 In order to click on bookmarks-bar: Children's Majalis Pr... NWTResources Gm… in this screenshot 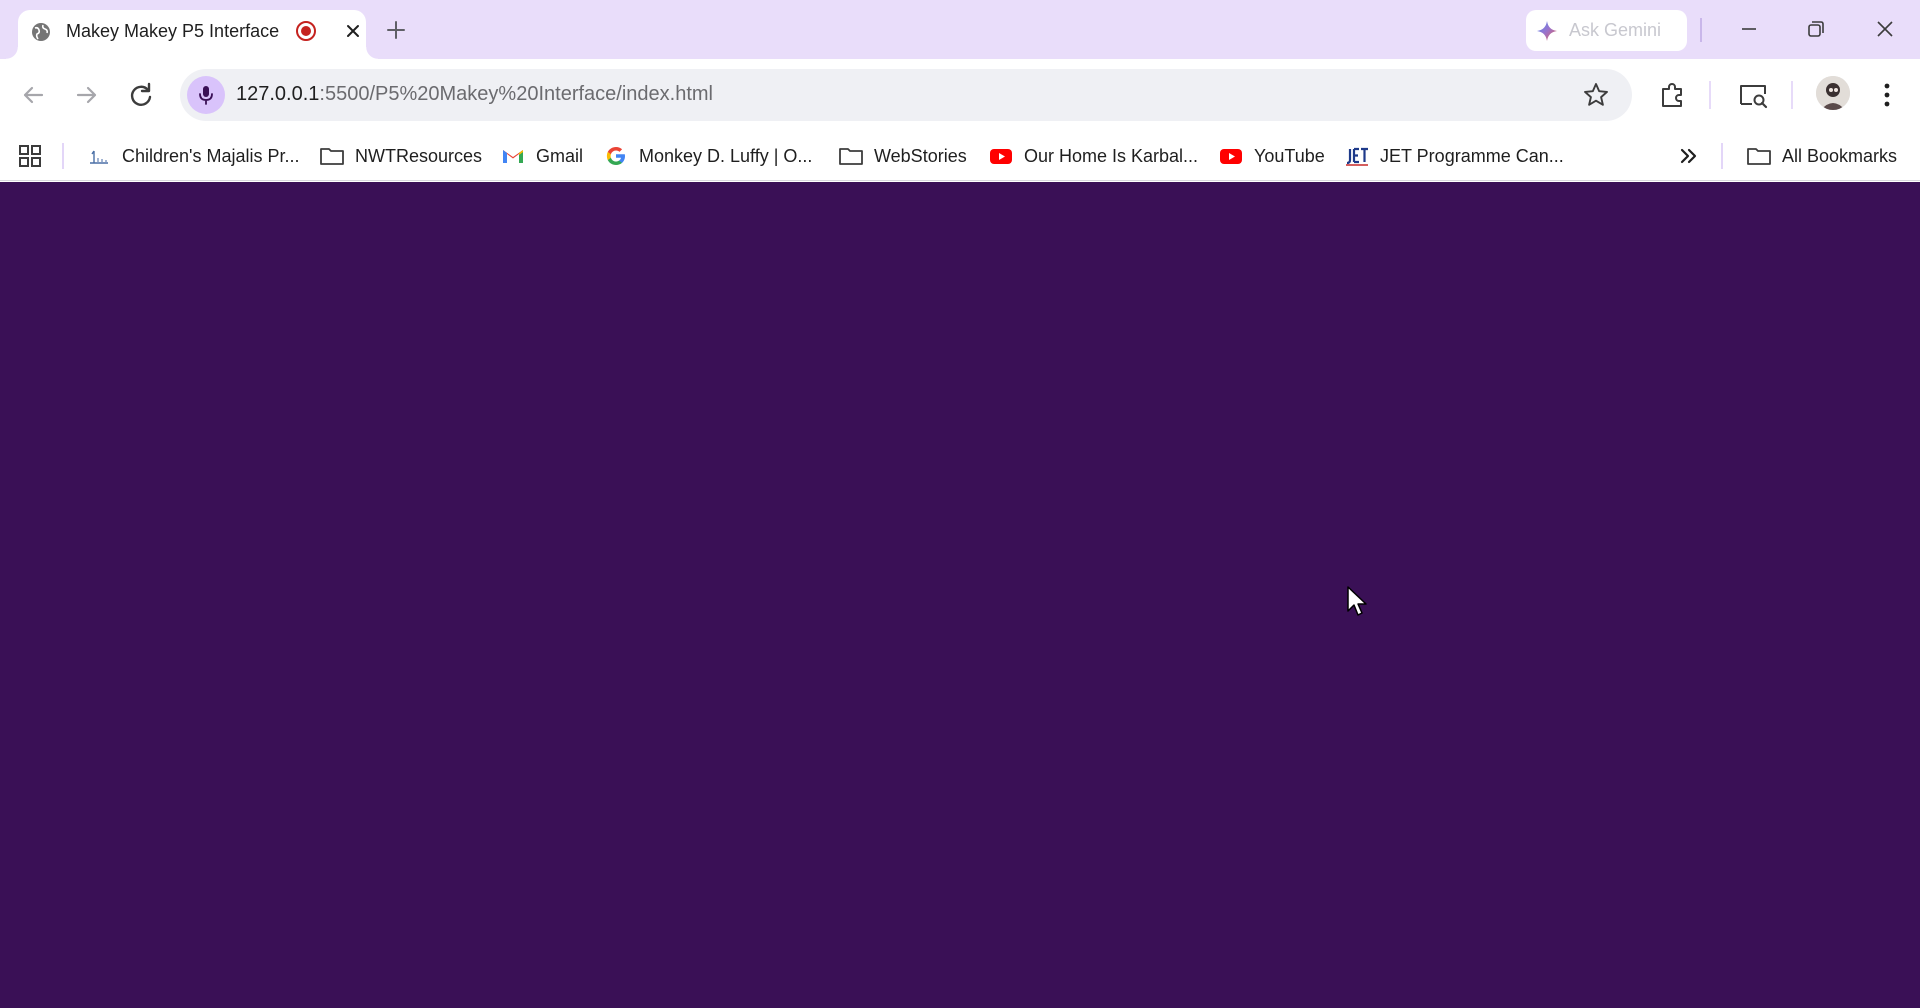, I will do `click(960, 156)`.